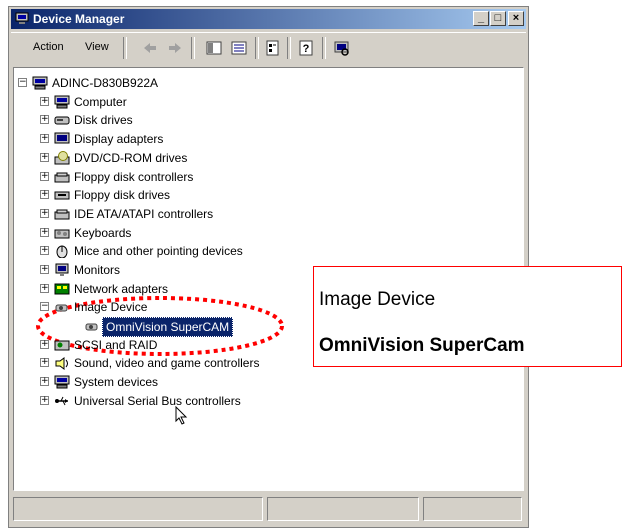 Image resolution: width=623 pixels, height=528 pixels. I want to click on tree-item-label: Floppy disk controllers, so click(134, 177).